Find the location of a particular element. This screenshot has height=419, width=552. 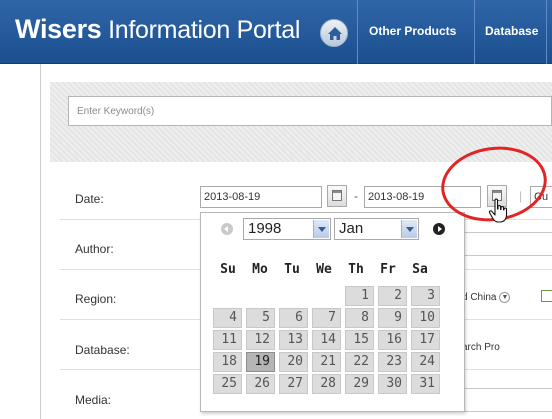

calendar-icon is located at coordinates (337, 195).